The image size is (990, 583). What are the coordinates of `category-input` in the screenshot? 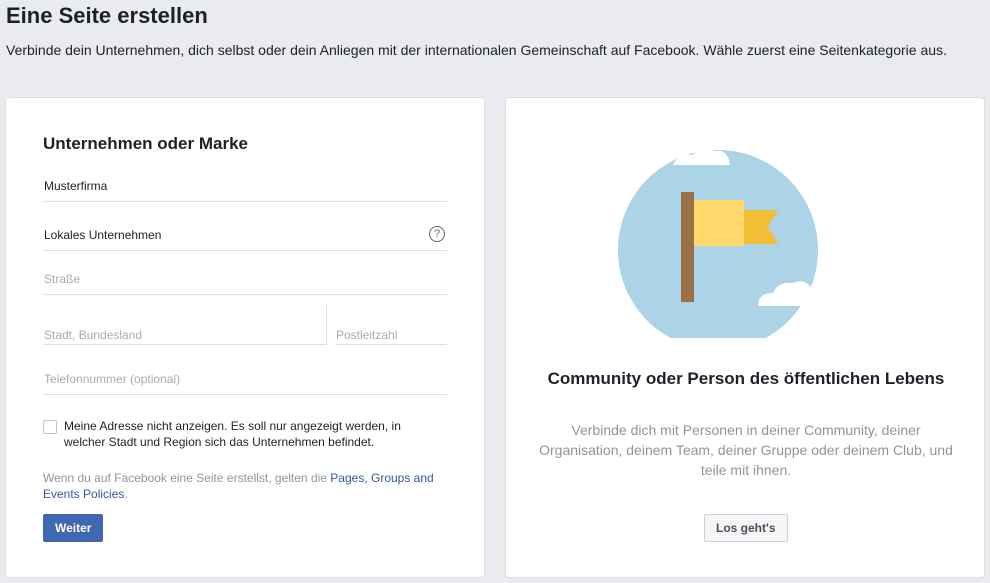 It's located at (245, 235).